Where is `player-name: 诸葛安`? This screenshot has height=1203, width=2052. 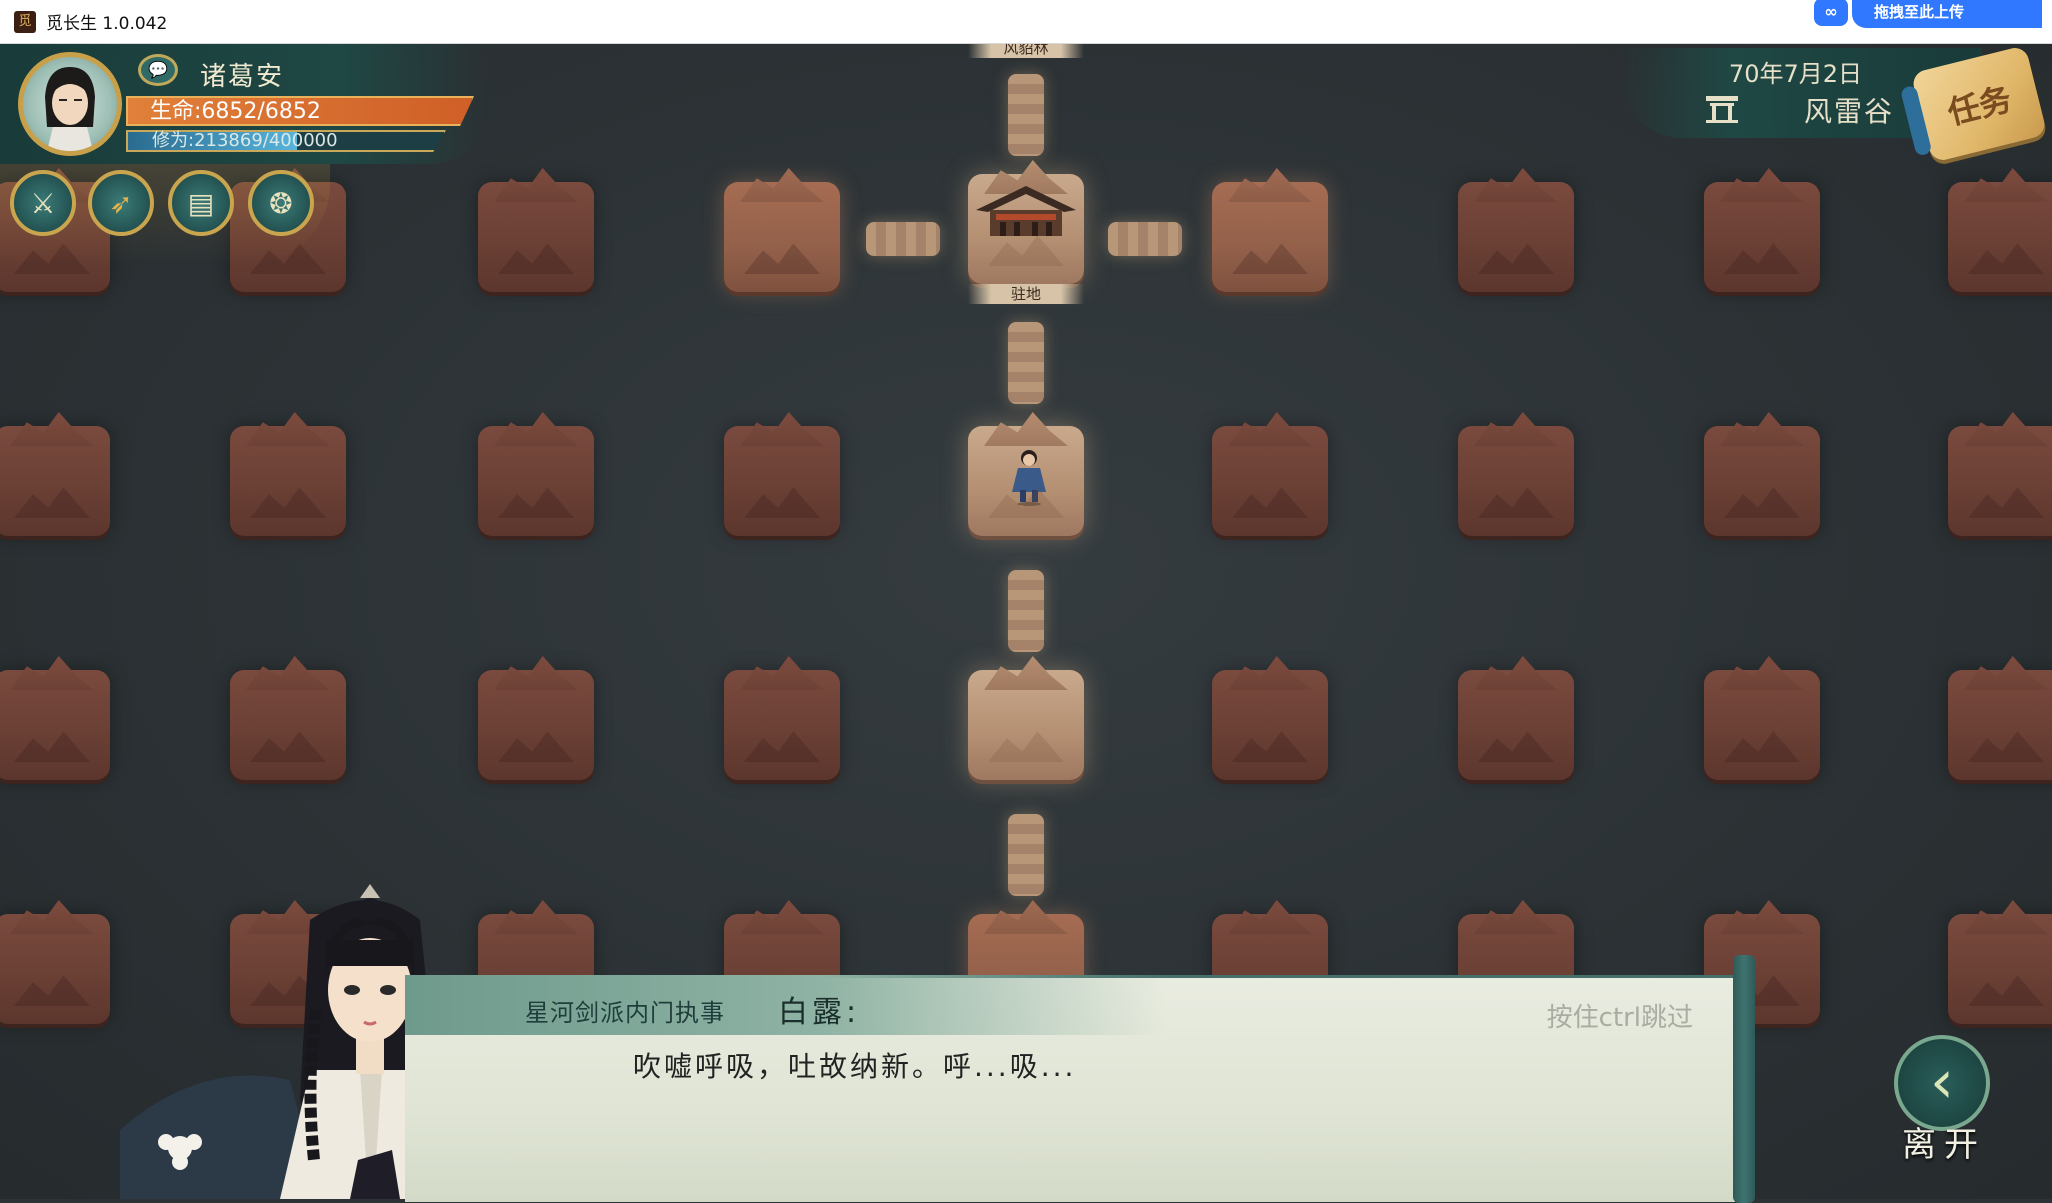
player-name: 诸葛安 is located at coordinates (242, 77).